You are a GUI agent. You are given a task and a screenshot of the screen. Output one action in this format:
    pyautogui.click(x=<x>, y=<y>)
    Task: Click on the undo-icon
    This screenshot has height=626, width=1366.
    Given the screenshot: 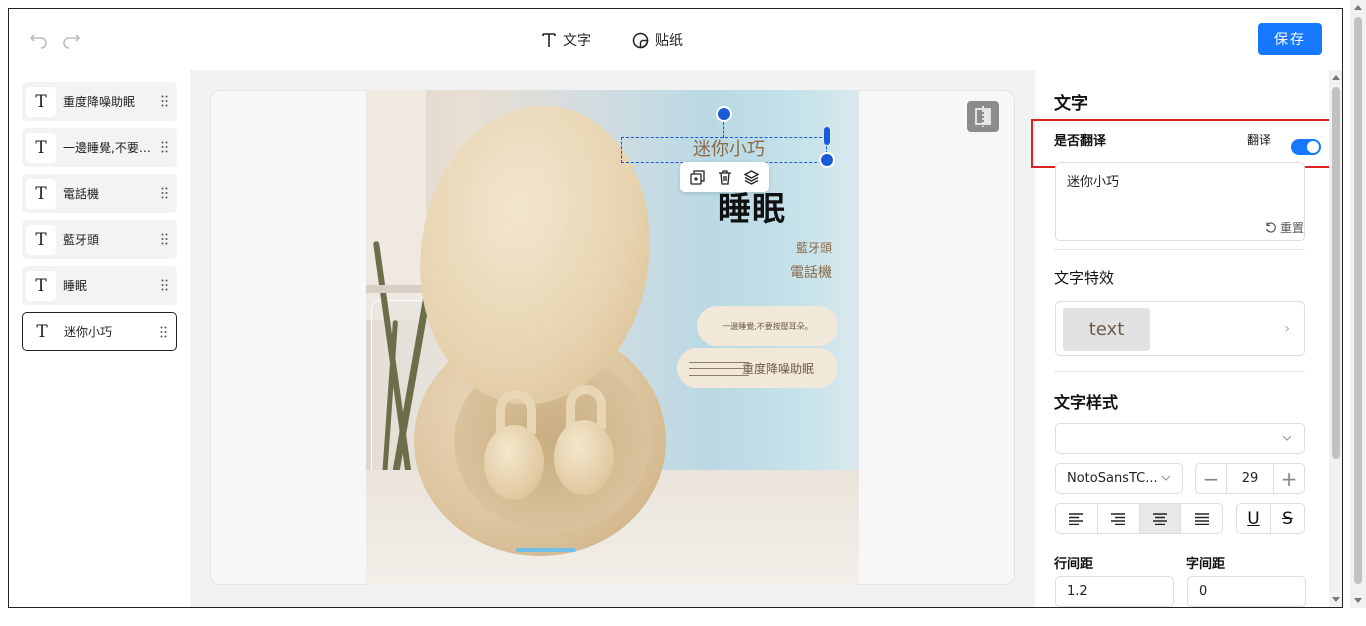 What is the action you would take?
    pyautogui.click(x=39, y=41)
    